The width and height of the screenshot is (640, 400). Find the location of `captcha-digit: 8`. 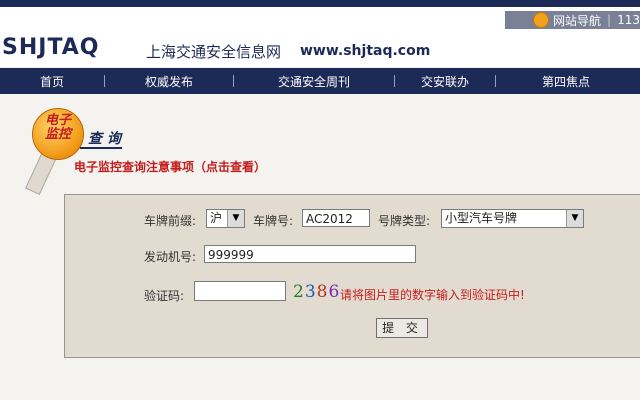

captcha-digit: 8 is located at coordinates (322, 292).